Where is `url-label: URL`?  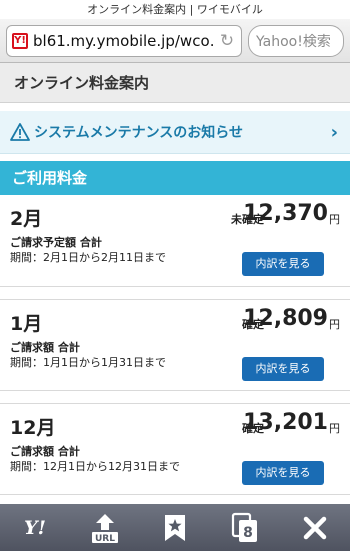 url-label: URL is located at coordinates (105, 539).